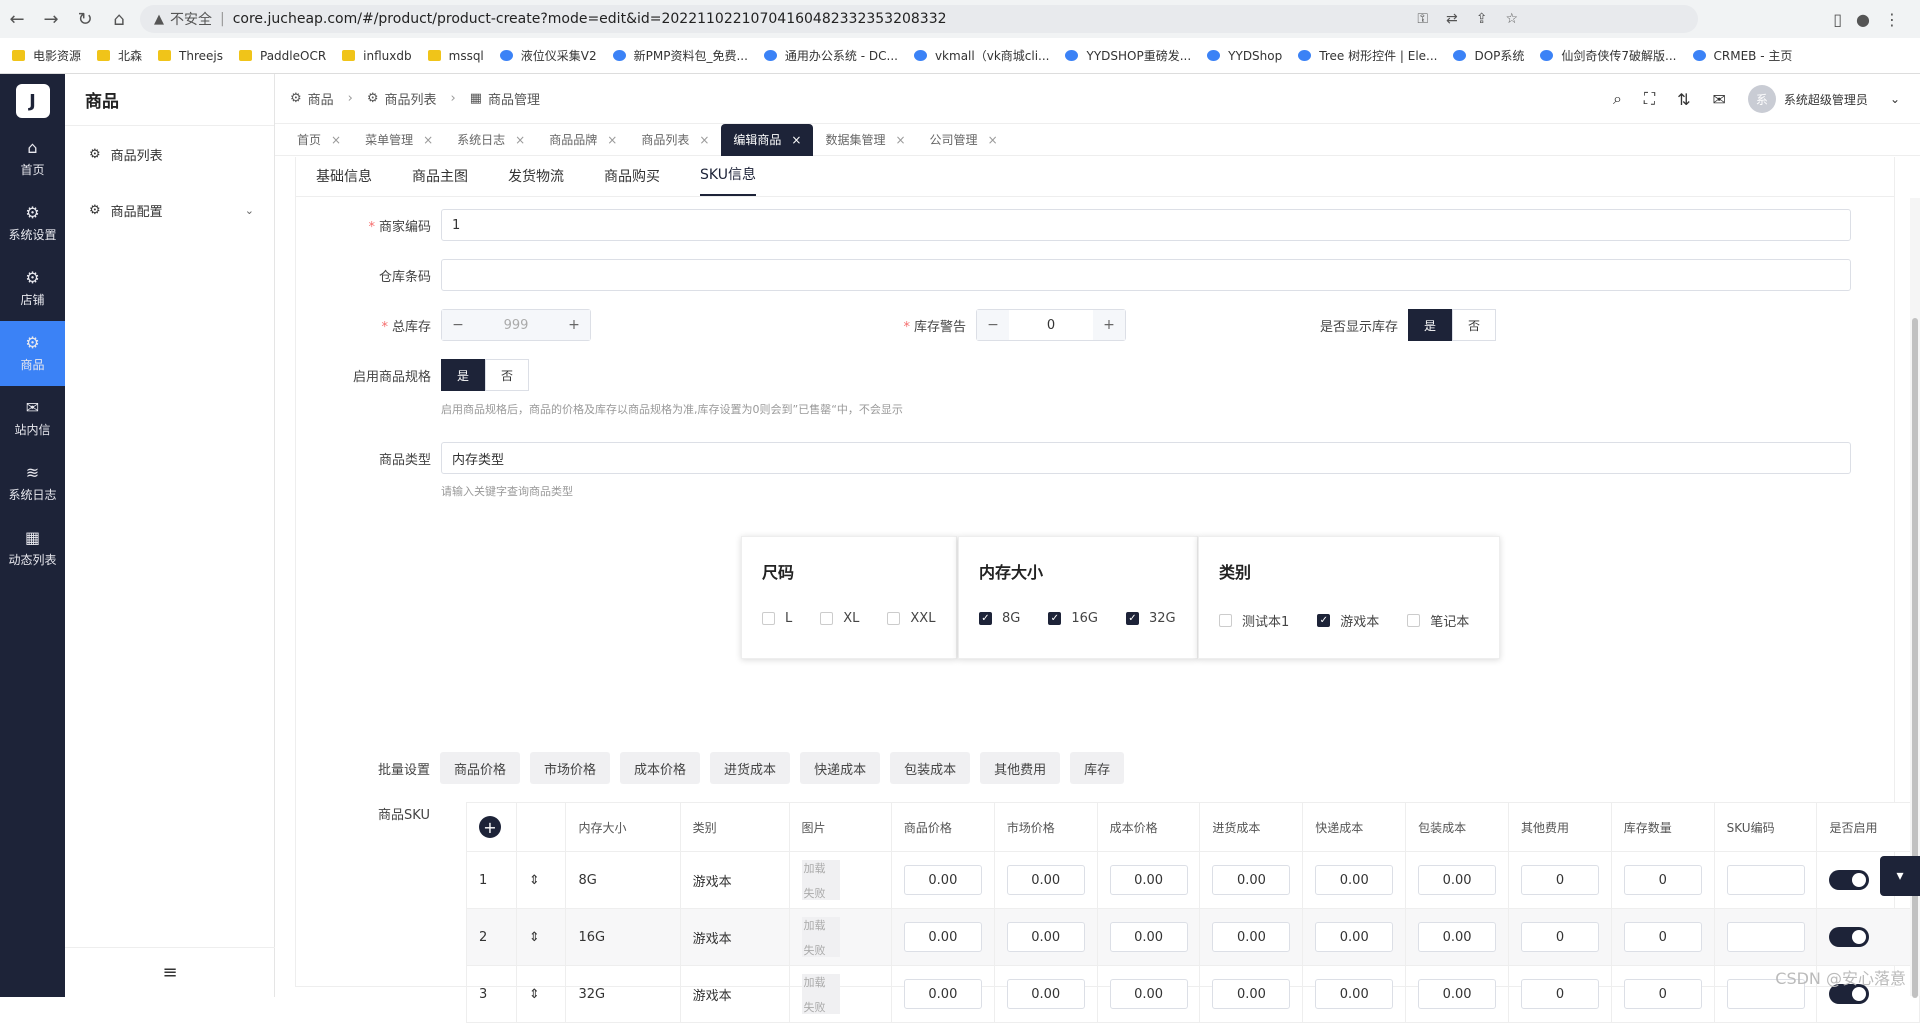 Image resolution: width=1920 pixels, height=1023 pixels. I want to click on market-input: 0.00, so click(1045, 937).